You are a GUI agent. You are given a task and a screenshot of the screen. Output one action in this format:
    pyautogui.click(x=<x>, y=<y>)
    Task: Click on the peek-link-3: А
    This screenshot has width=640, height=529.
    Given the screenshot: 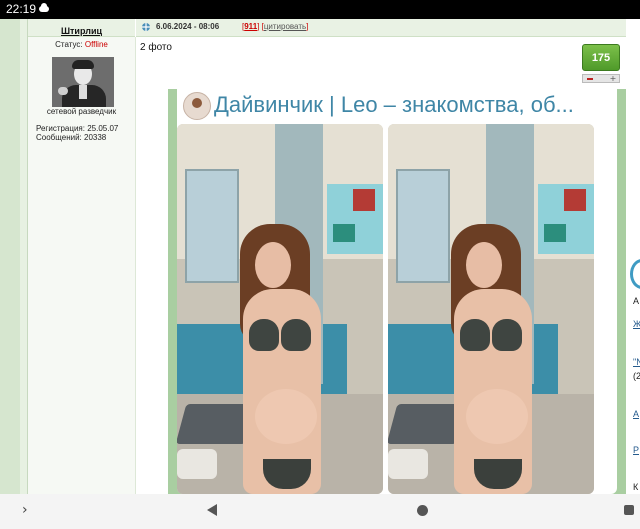 What is the action you would take?
    pyautogui.click(x=636, y=414)
    